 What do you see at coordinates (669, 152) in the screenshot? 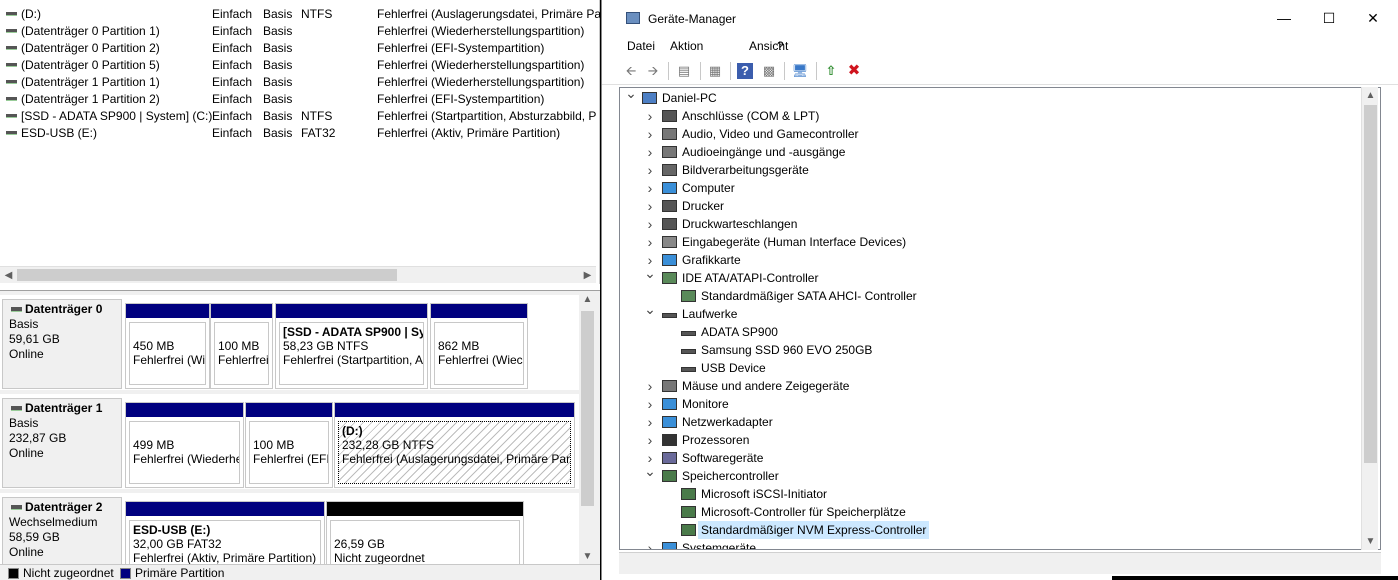
I see `audio-icon` at bounding box center [669, 152].